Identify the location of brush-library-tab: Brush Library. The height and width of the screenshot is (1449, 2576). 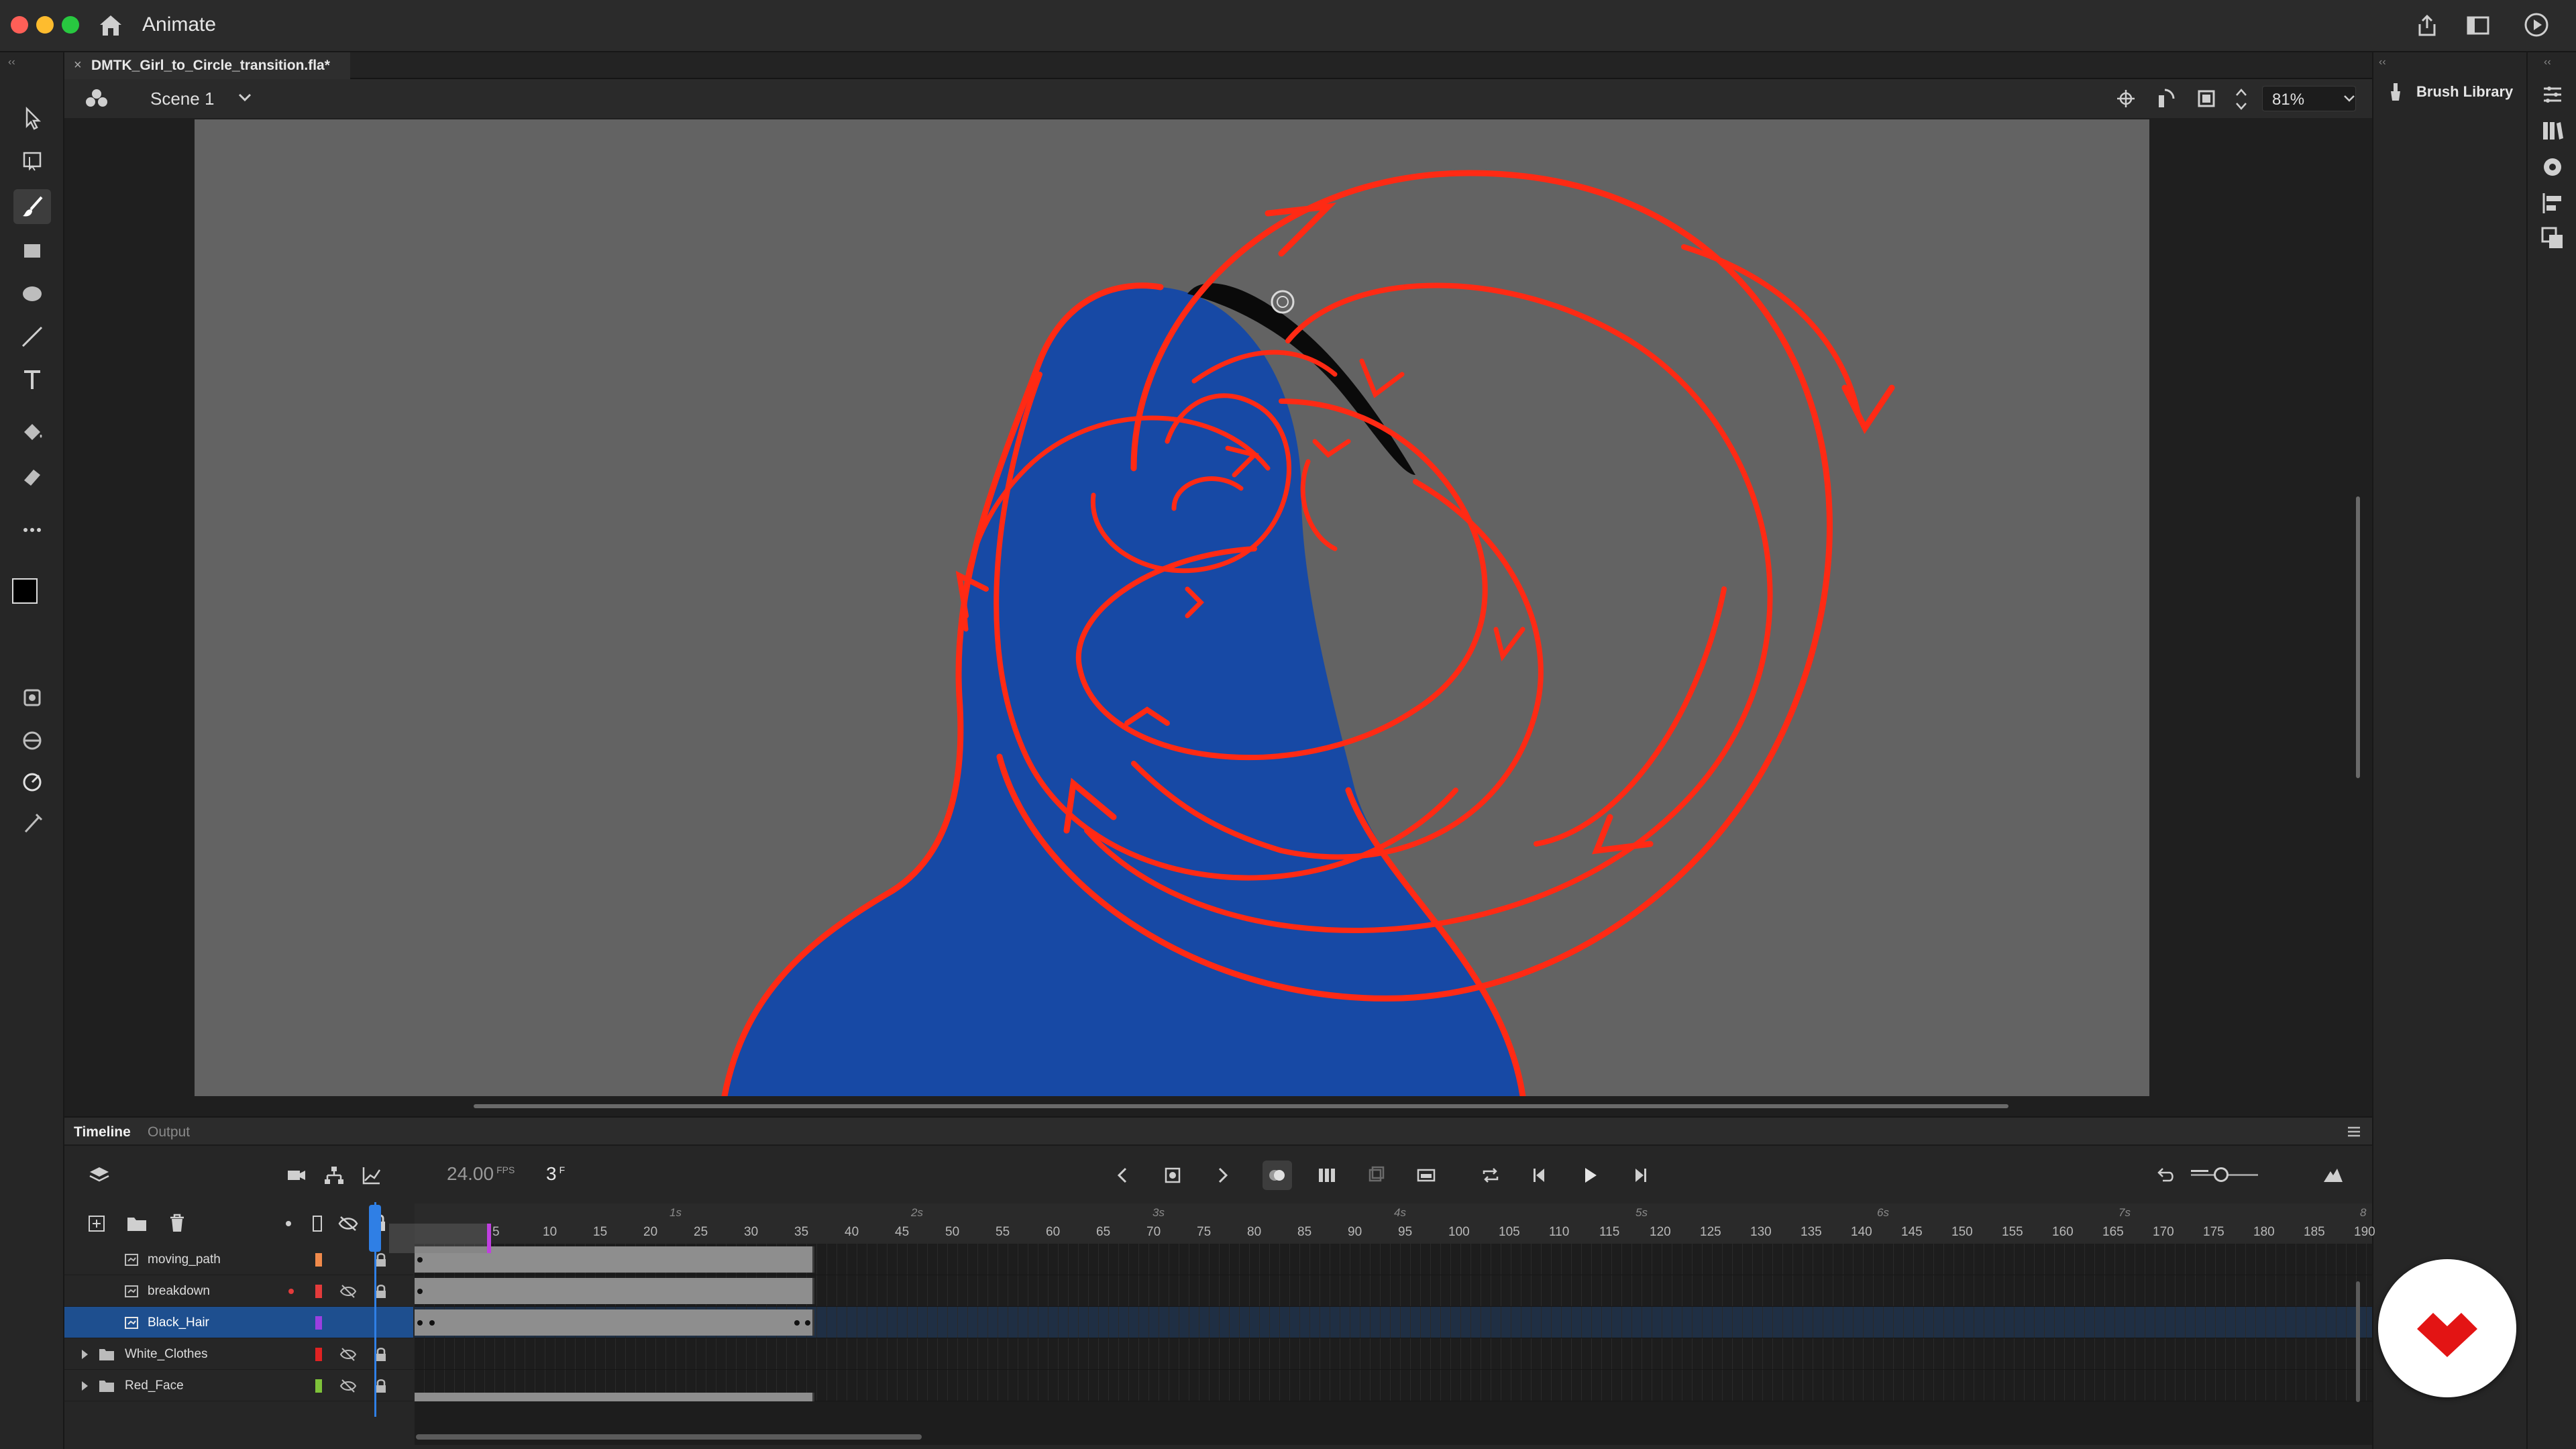
(2450, 92).